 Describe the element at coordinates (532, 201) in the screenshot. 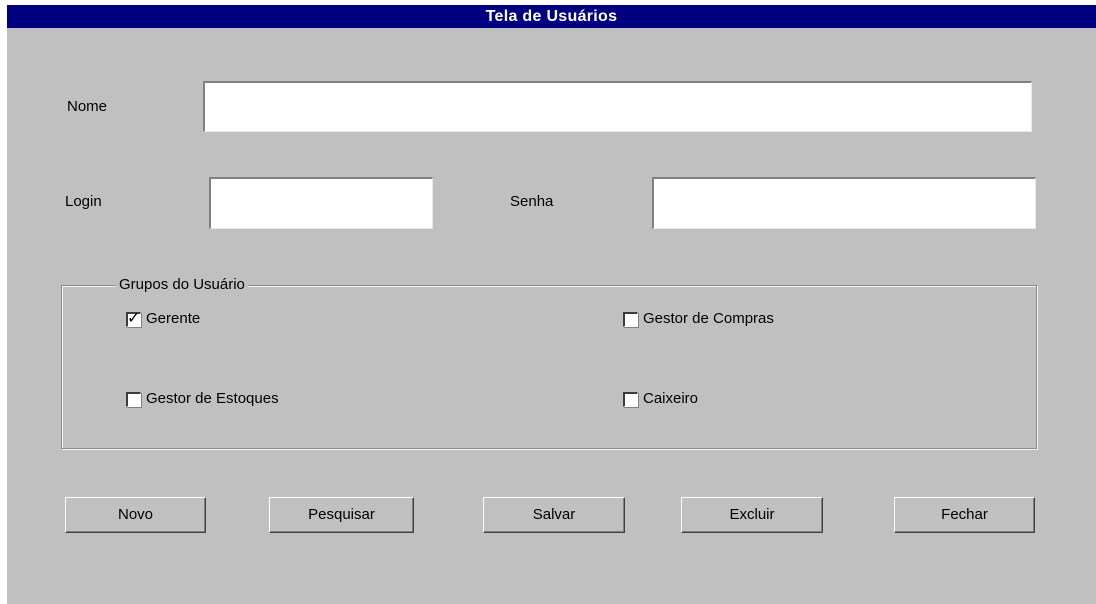

I see `senha-label: Senha` at that location.